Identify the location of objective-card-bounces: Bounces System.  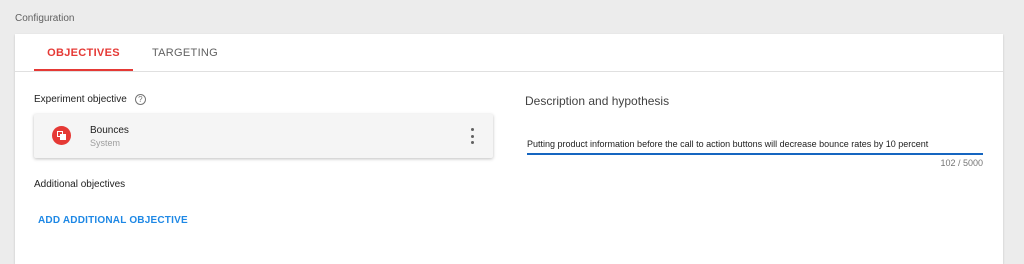
(263, 136).